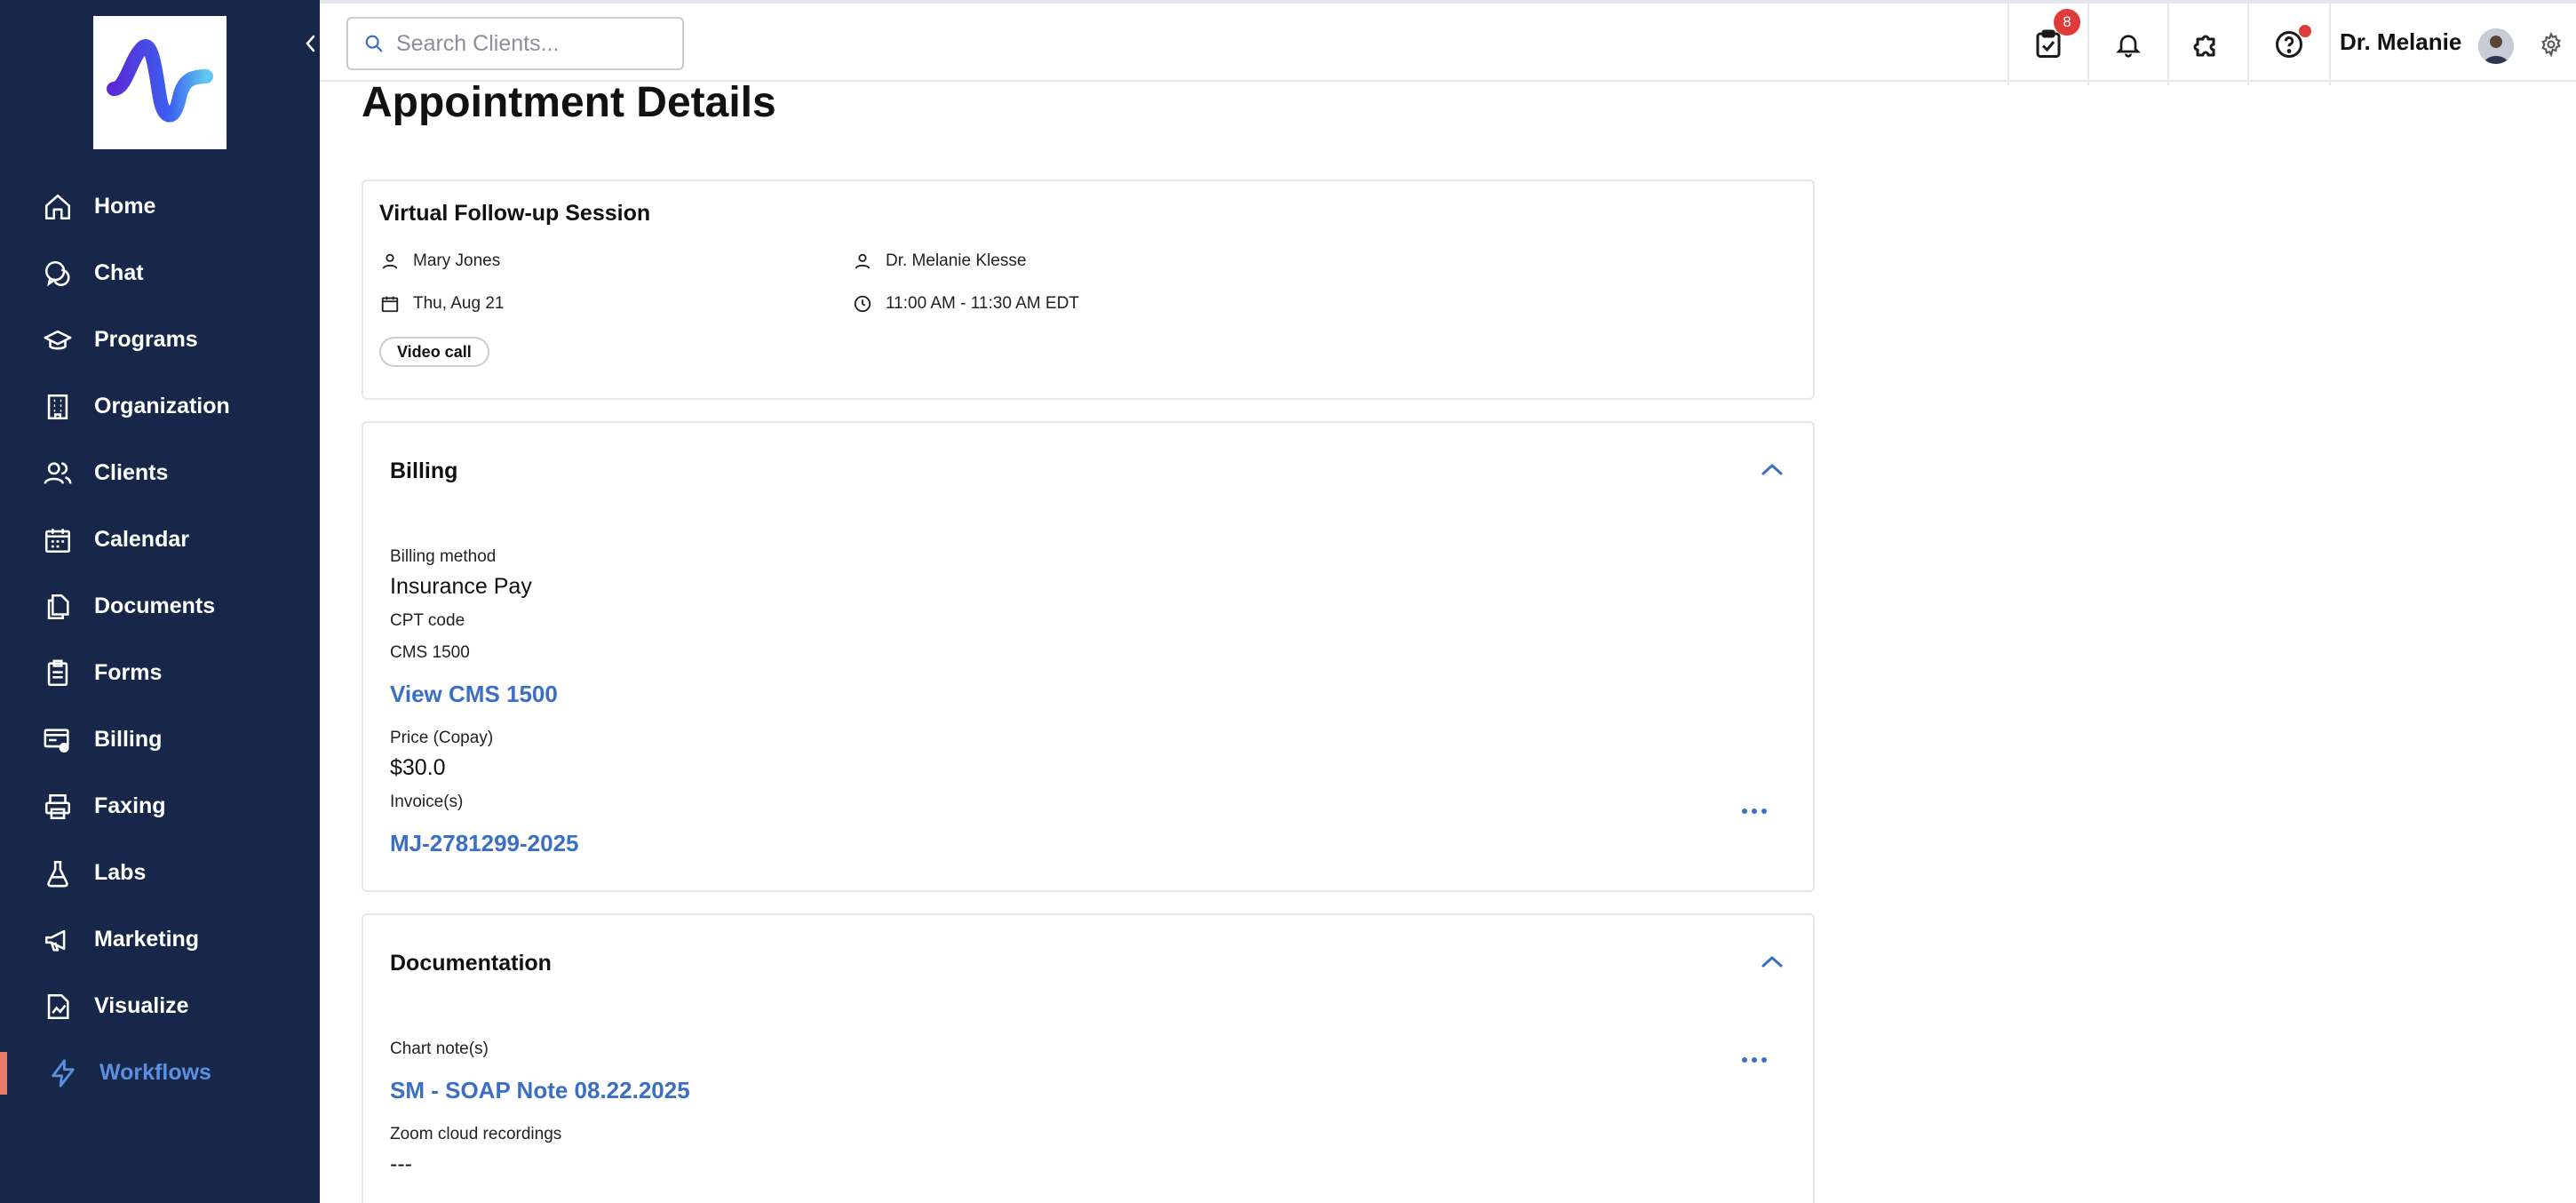  I want to click on soap-note-link: SM - SOAP Note 08.22.2025, so click(540, 1090).